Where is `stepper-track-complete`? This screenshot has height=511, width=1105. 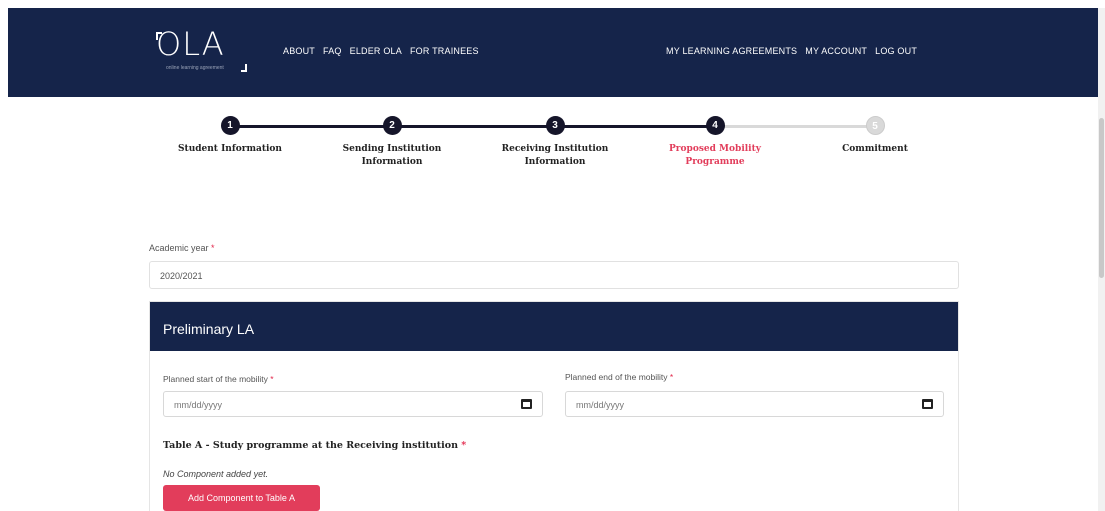 stepper-track-complete is located at coordinates (472, 126).